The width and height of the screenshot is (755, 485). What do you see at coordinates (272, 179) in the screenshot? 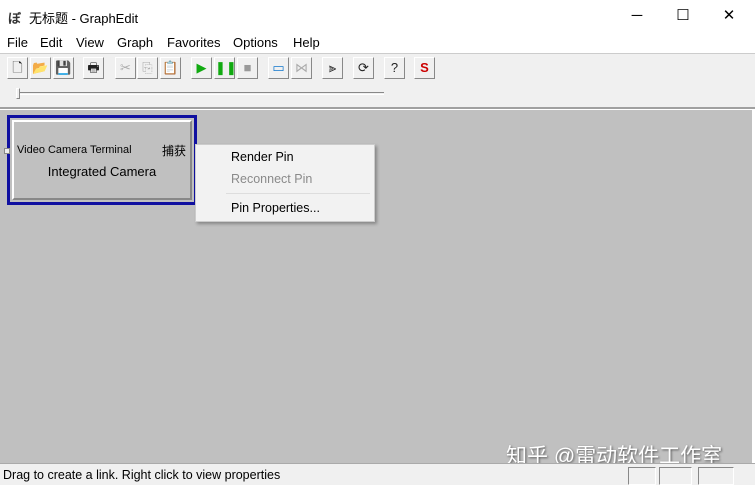
I see `menu-reconnect-pin: Reconnect Pin` at bounding box center [272, 179].